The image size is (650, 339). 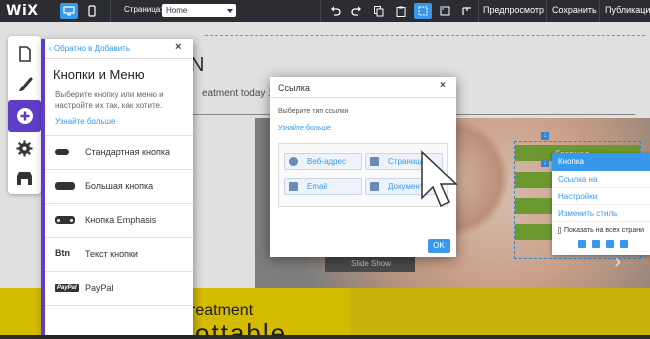 I want to click on snap-icon, so click(x=445, y=11).